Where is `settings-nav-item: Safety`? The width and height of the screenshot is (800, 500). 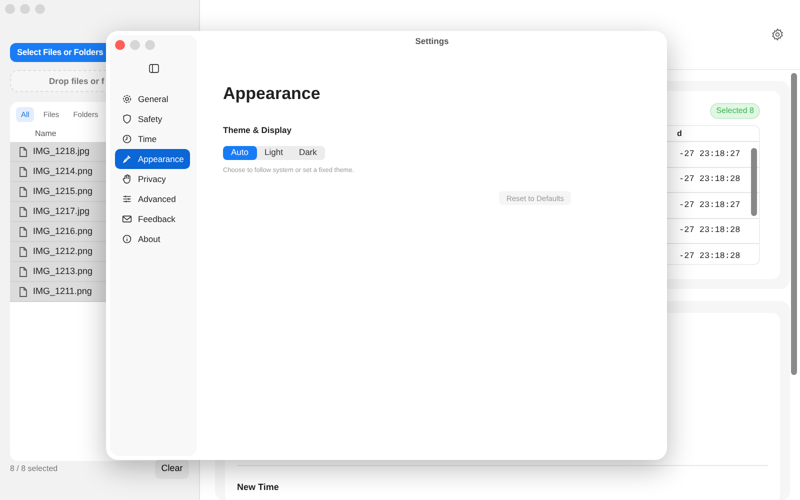 settings-nav-item: Safety is located at coordinates (152, 119).